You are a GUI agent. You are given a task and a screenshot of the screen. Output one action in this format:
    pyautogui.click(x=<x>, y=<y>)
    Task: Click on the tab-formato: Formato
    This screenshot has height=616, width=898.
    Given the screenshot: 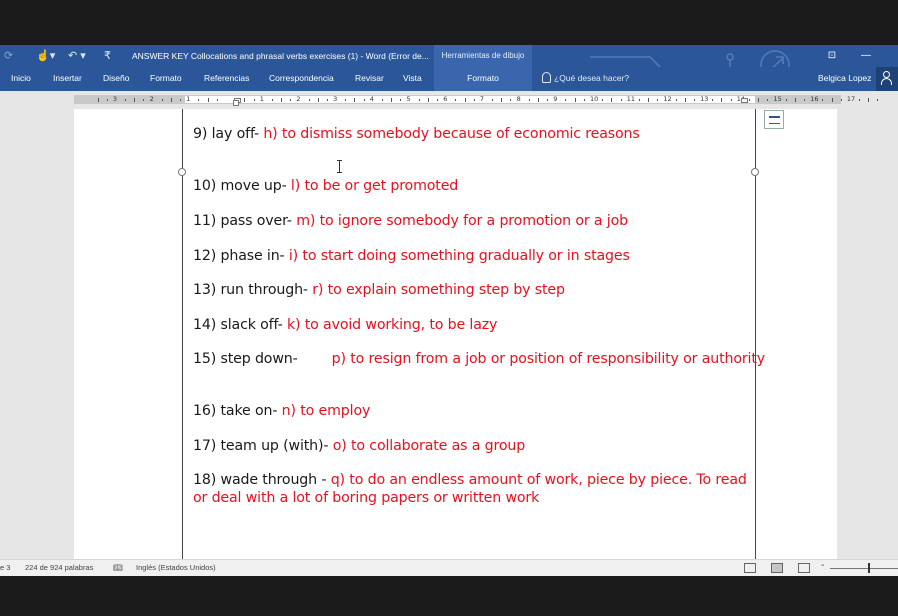 What is the action you would take?
    pyautogui.click(x=166, y=79)
    